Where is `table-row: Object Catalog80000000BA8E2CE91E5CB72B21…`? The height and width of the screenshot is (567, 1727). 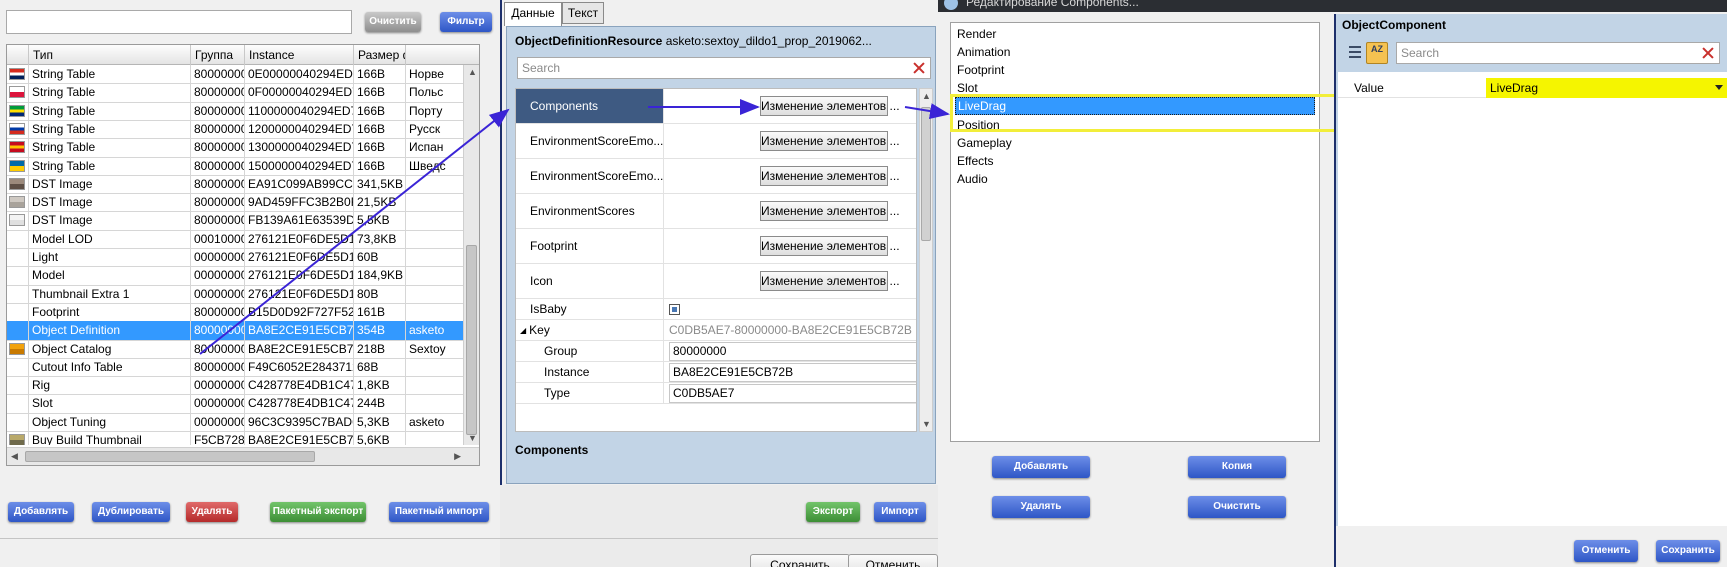 table-row: Object Catalog80000000BA8E2CE91E5CB72B21… is located at coordinates (243, 349).